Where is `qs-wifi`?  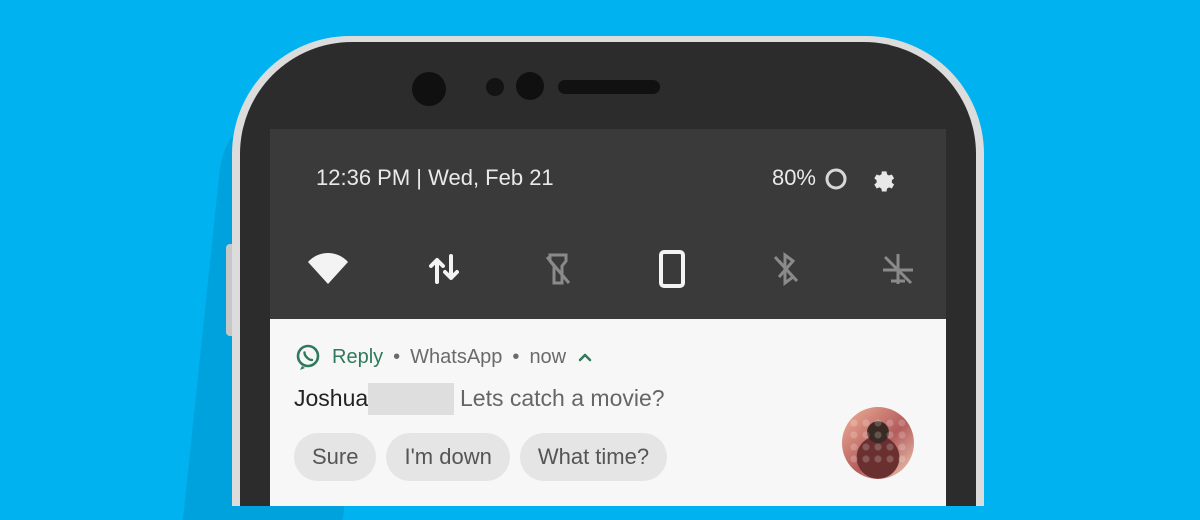 qs-wifi is located at coordinates (328, 269).